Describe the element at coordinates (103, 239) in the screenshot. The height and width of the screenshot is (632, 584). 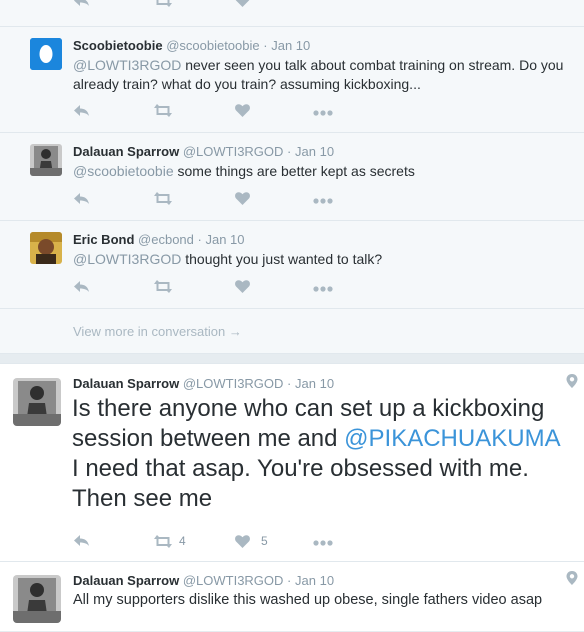
I see `author-name: Eric Bond` at that location.